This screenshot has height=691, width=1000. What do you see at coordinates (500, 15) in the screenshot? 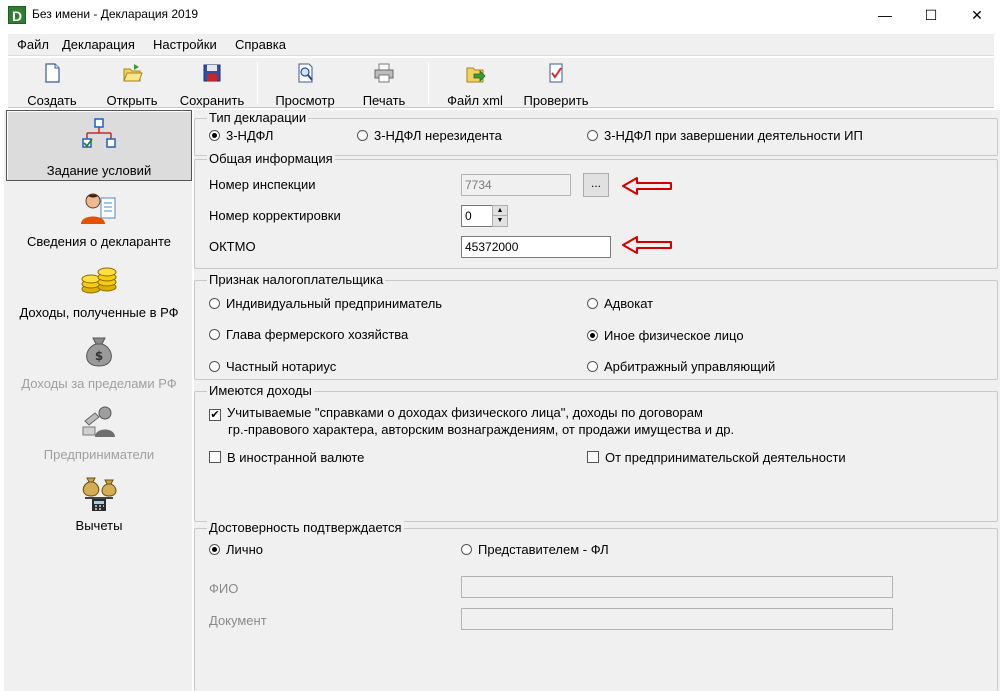
I see `title-bar: D Без имени - Декларация 2019 — ☐ ✕` at bounding box center [500, 15].